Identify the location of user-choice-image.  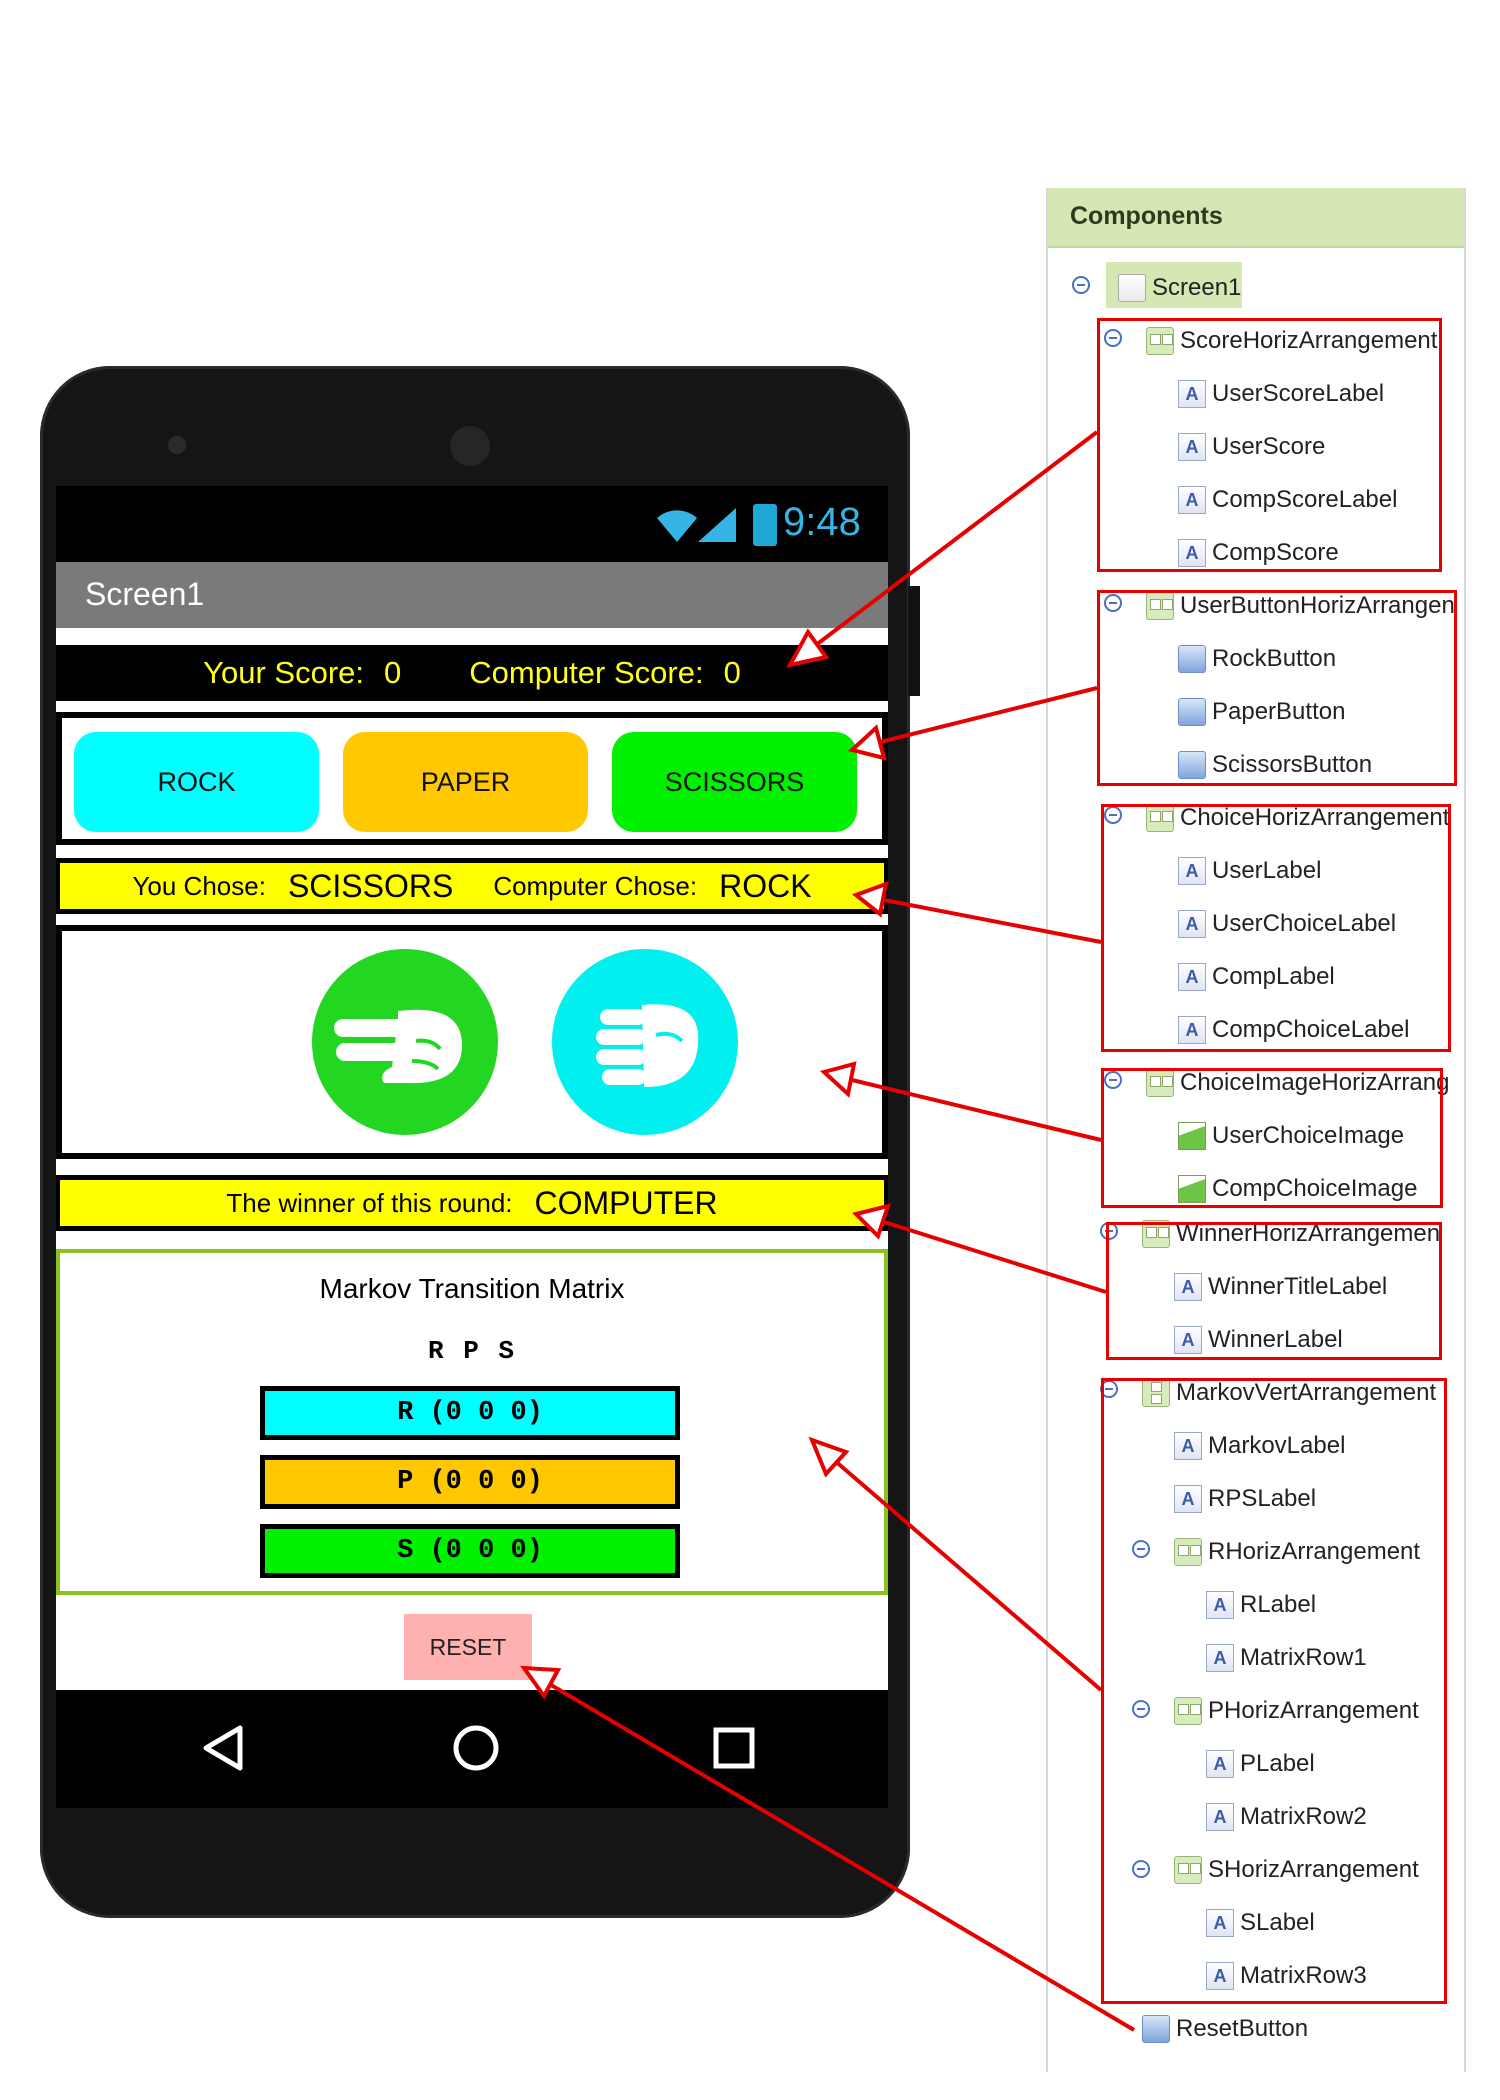
(405, 1042).